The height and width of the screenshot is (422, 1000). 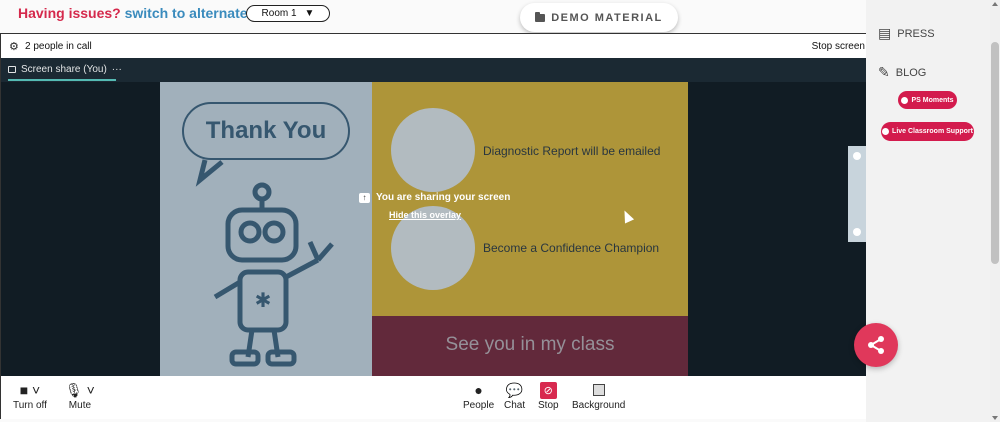 I want to click on issues-text: Having issues?, so click(x=69, y=13).